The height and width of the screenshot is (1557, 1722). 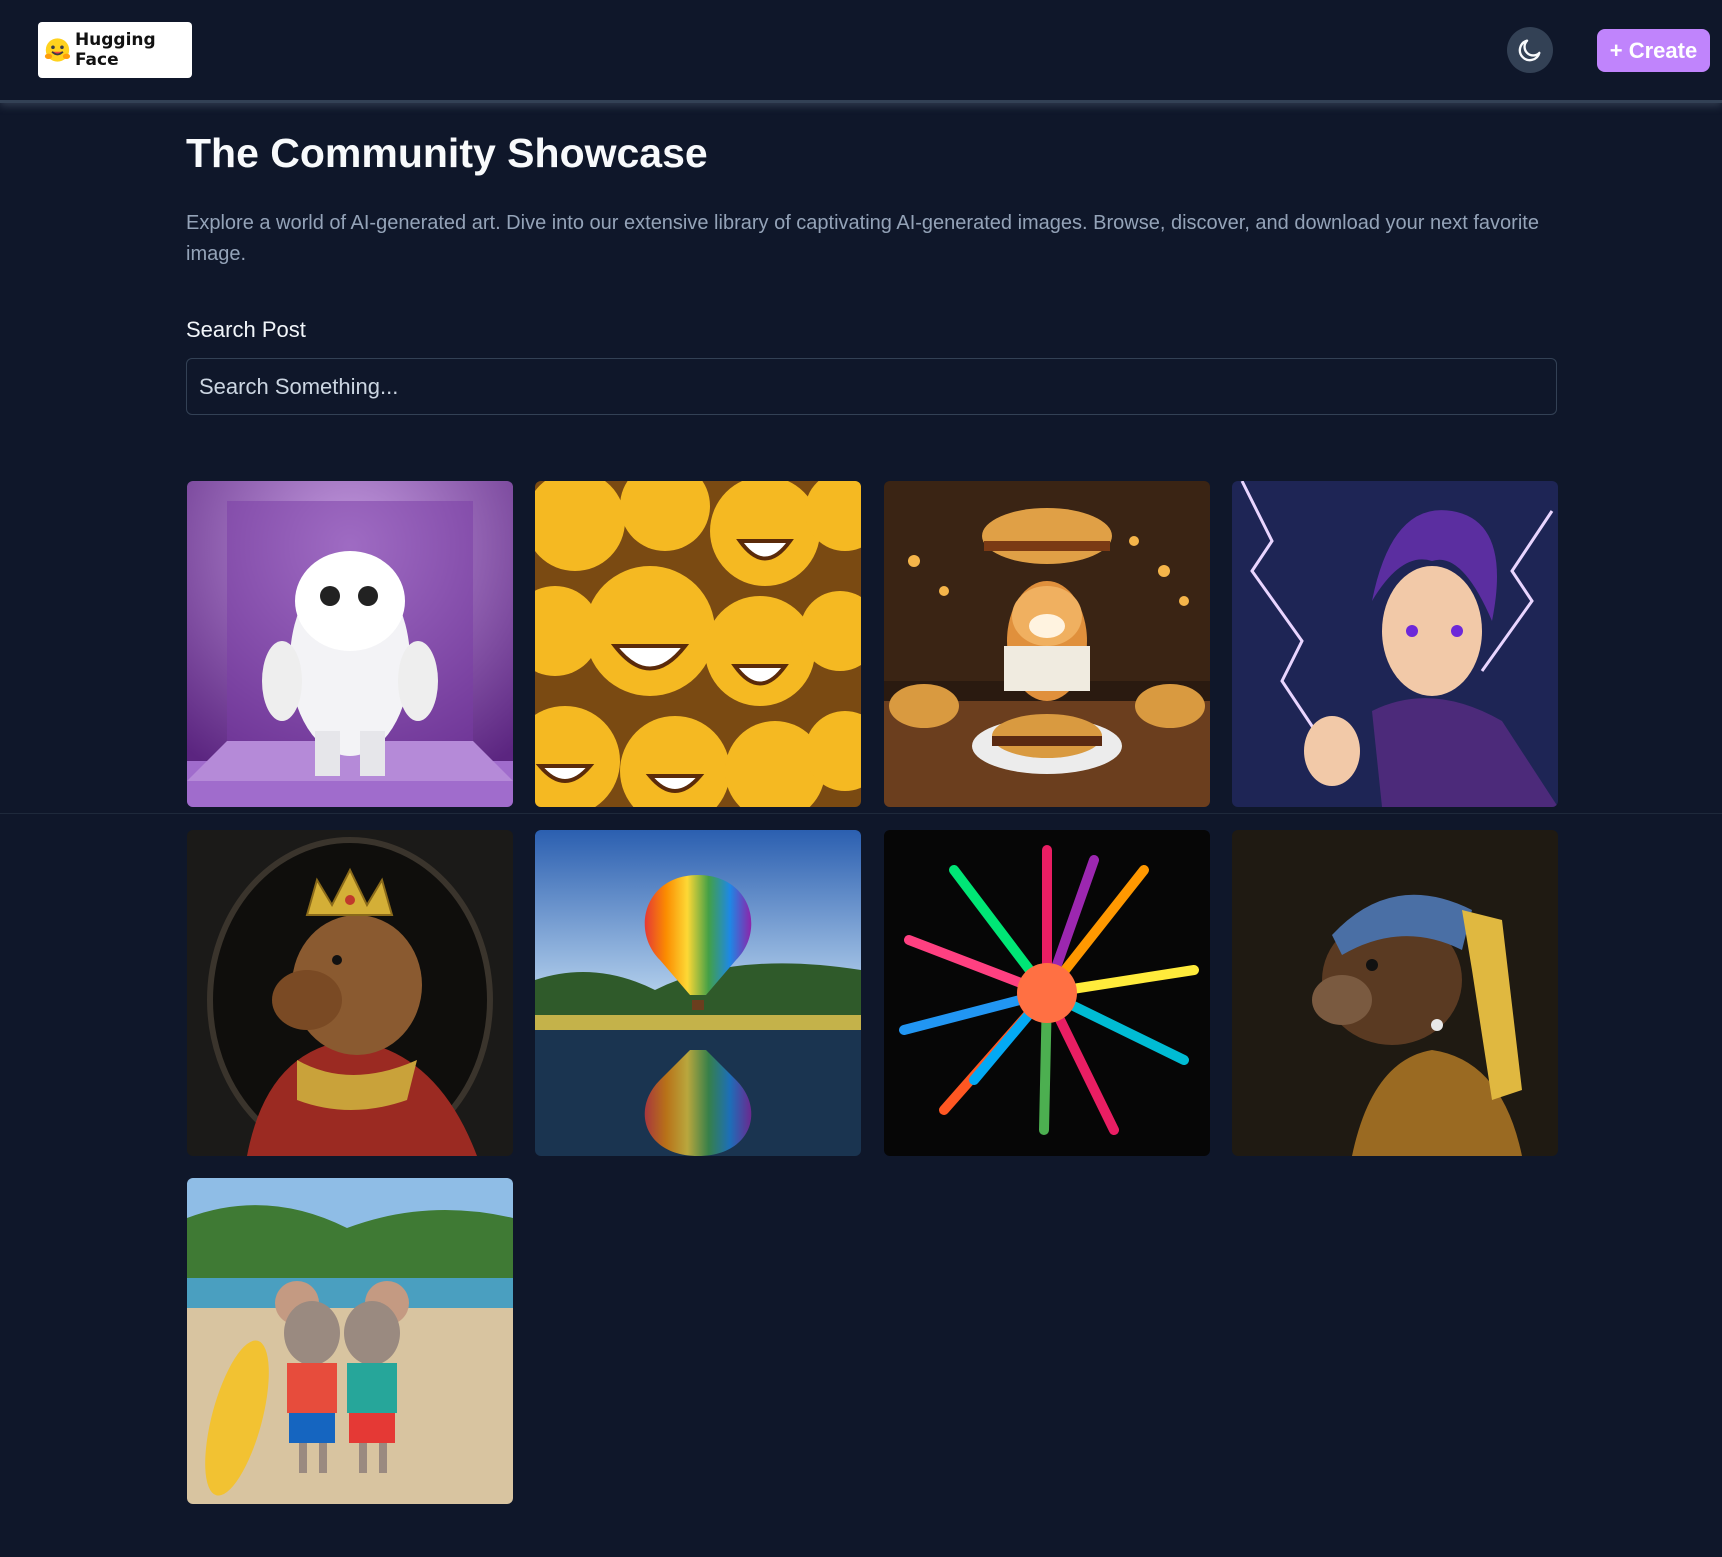 I want to click on gallery-card-capybara-king, so click(x=350, y=993).